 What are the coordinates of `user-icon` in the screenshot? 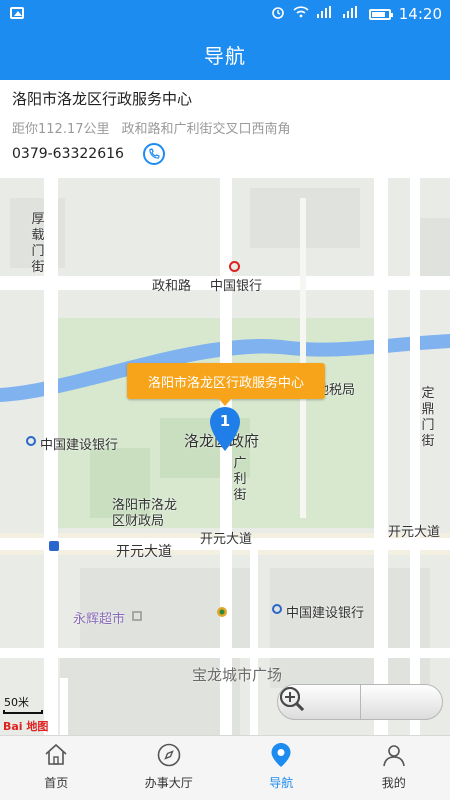 It's located at (393, 756).